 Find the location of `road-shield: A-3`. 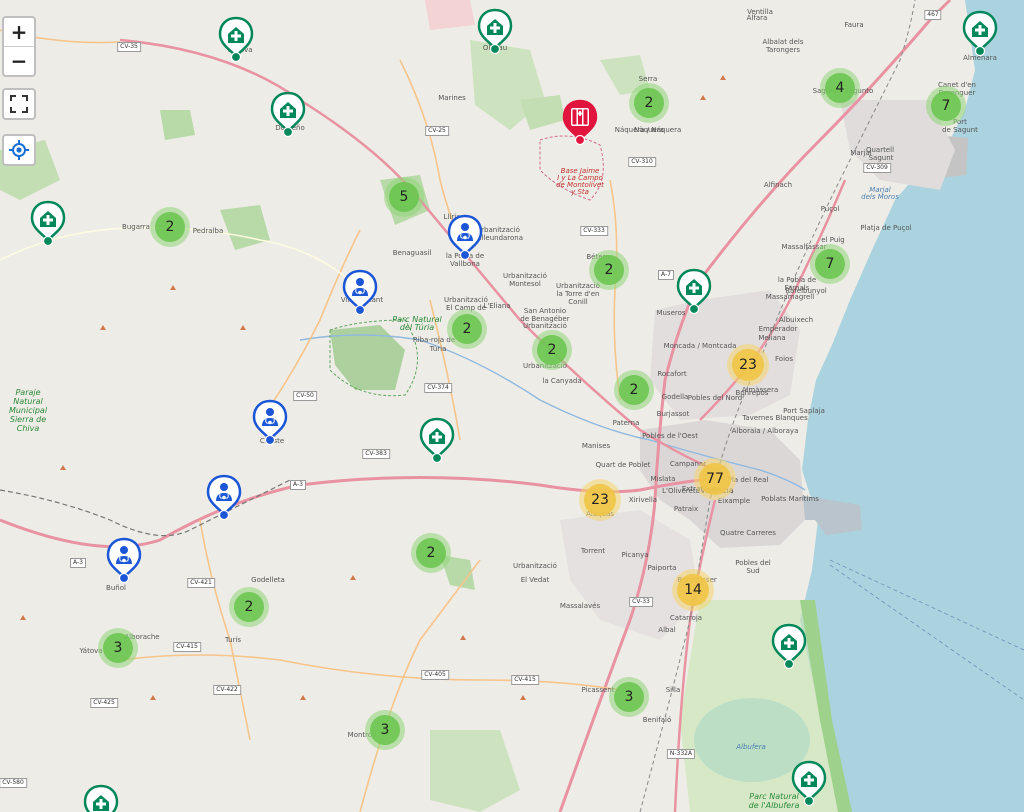

road-shield: A-3 is located at coordinates (298, 485).